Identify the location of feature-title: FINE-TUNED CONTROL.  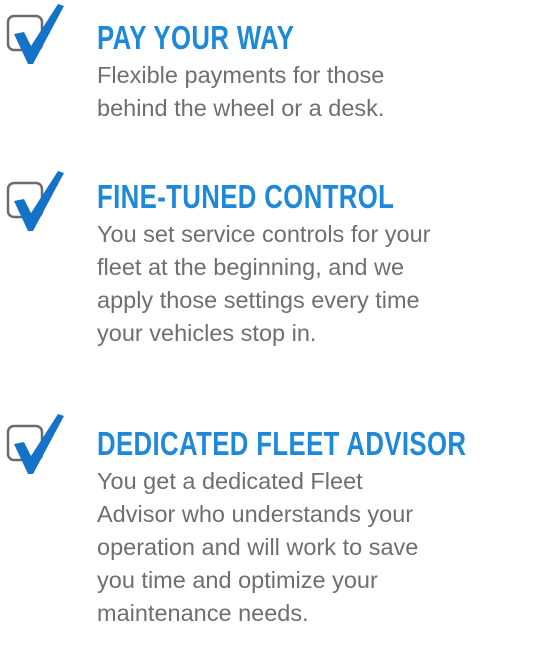
(246, 196).